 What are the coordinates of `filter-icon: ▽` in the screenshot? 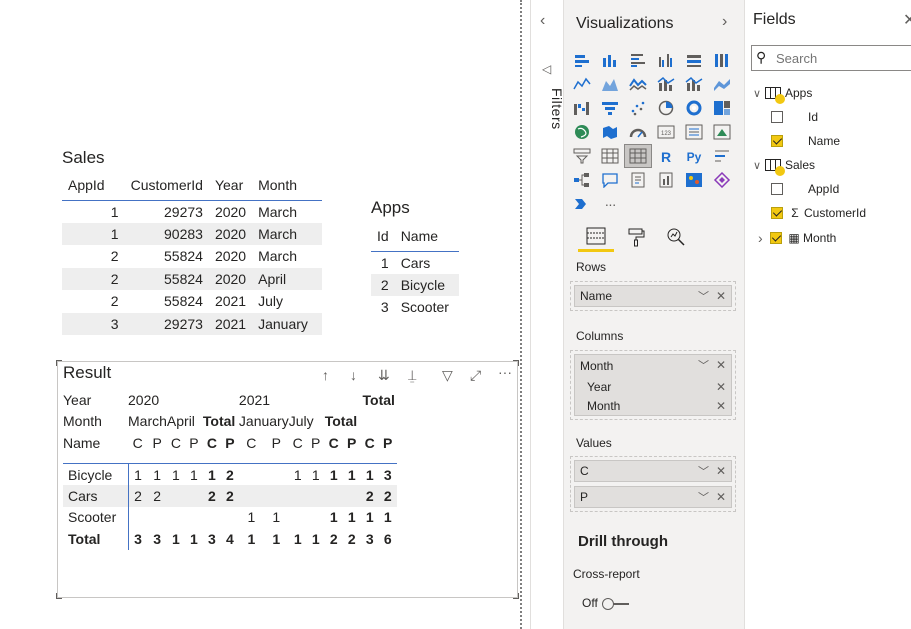 It's located at (447, 375).